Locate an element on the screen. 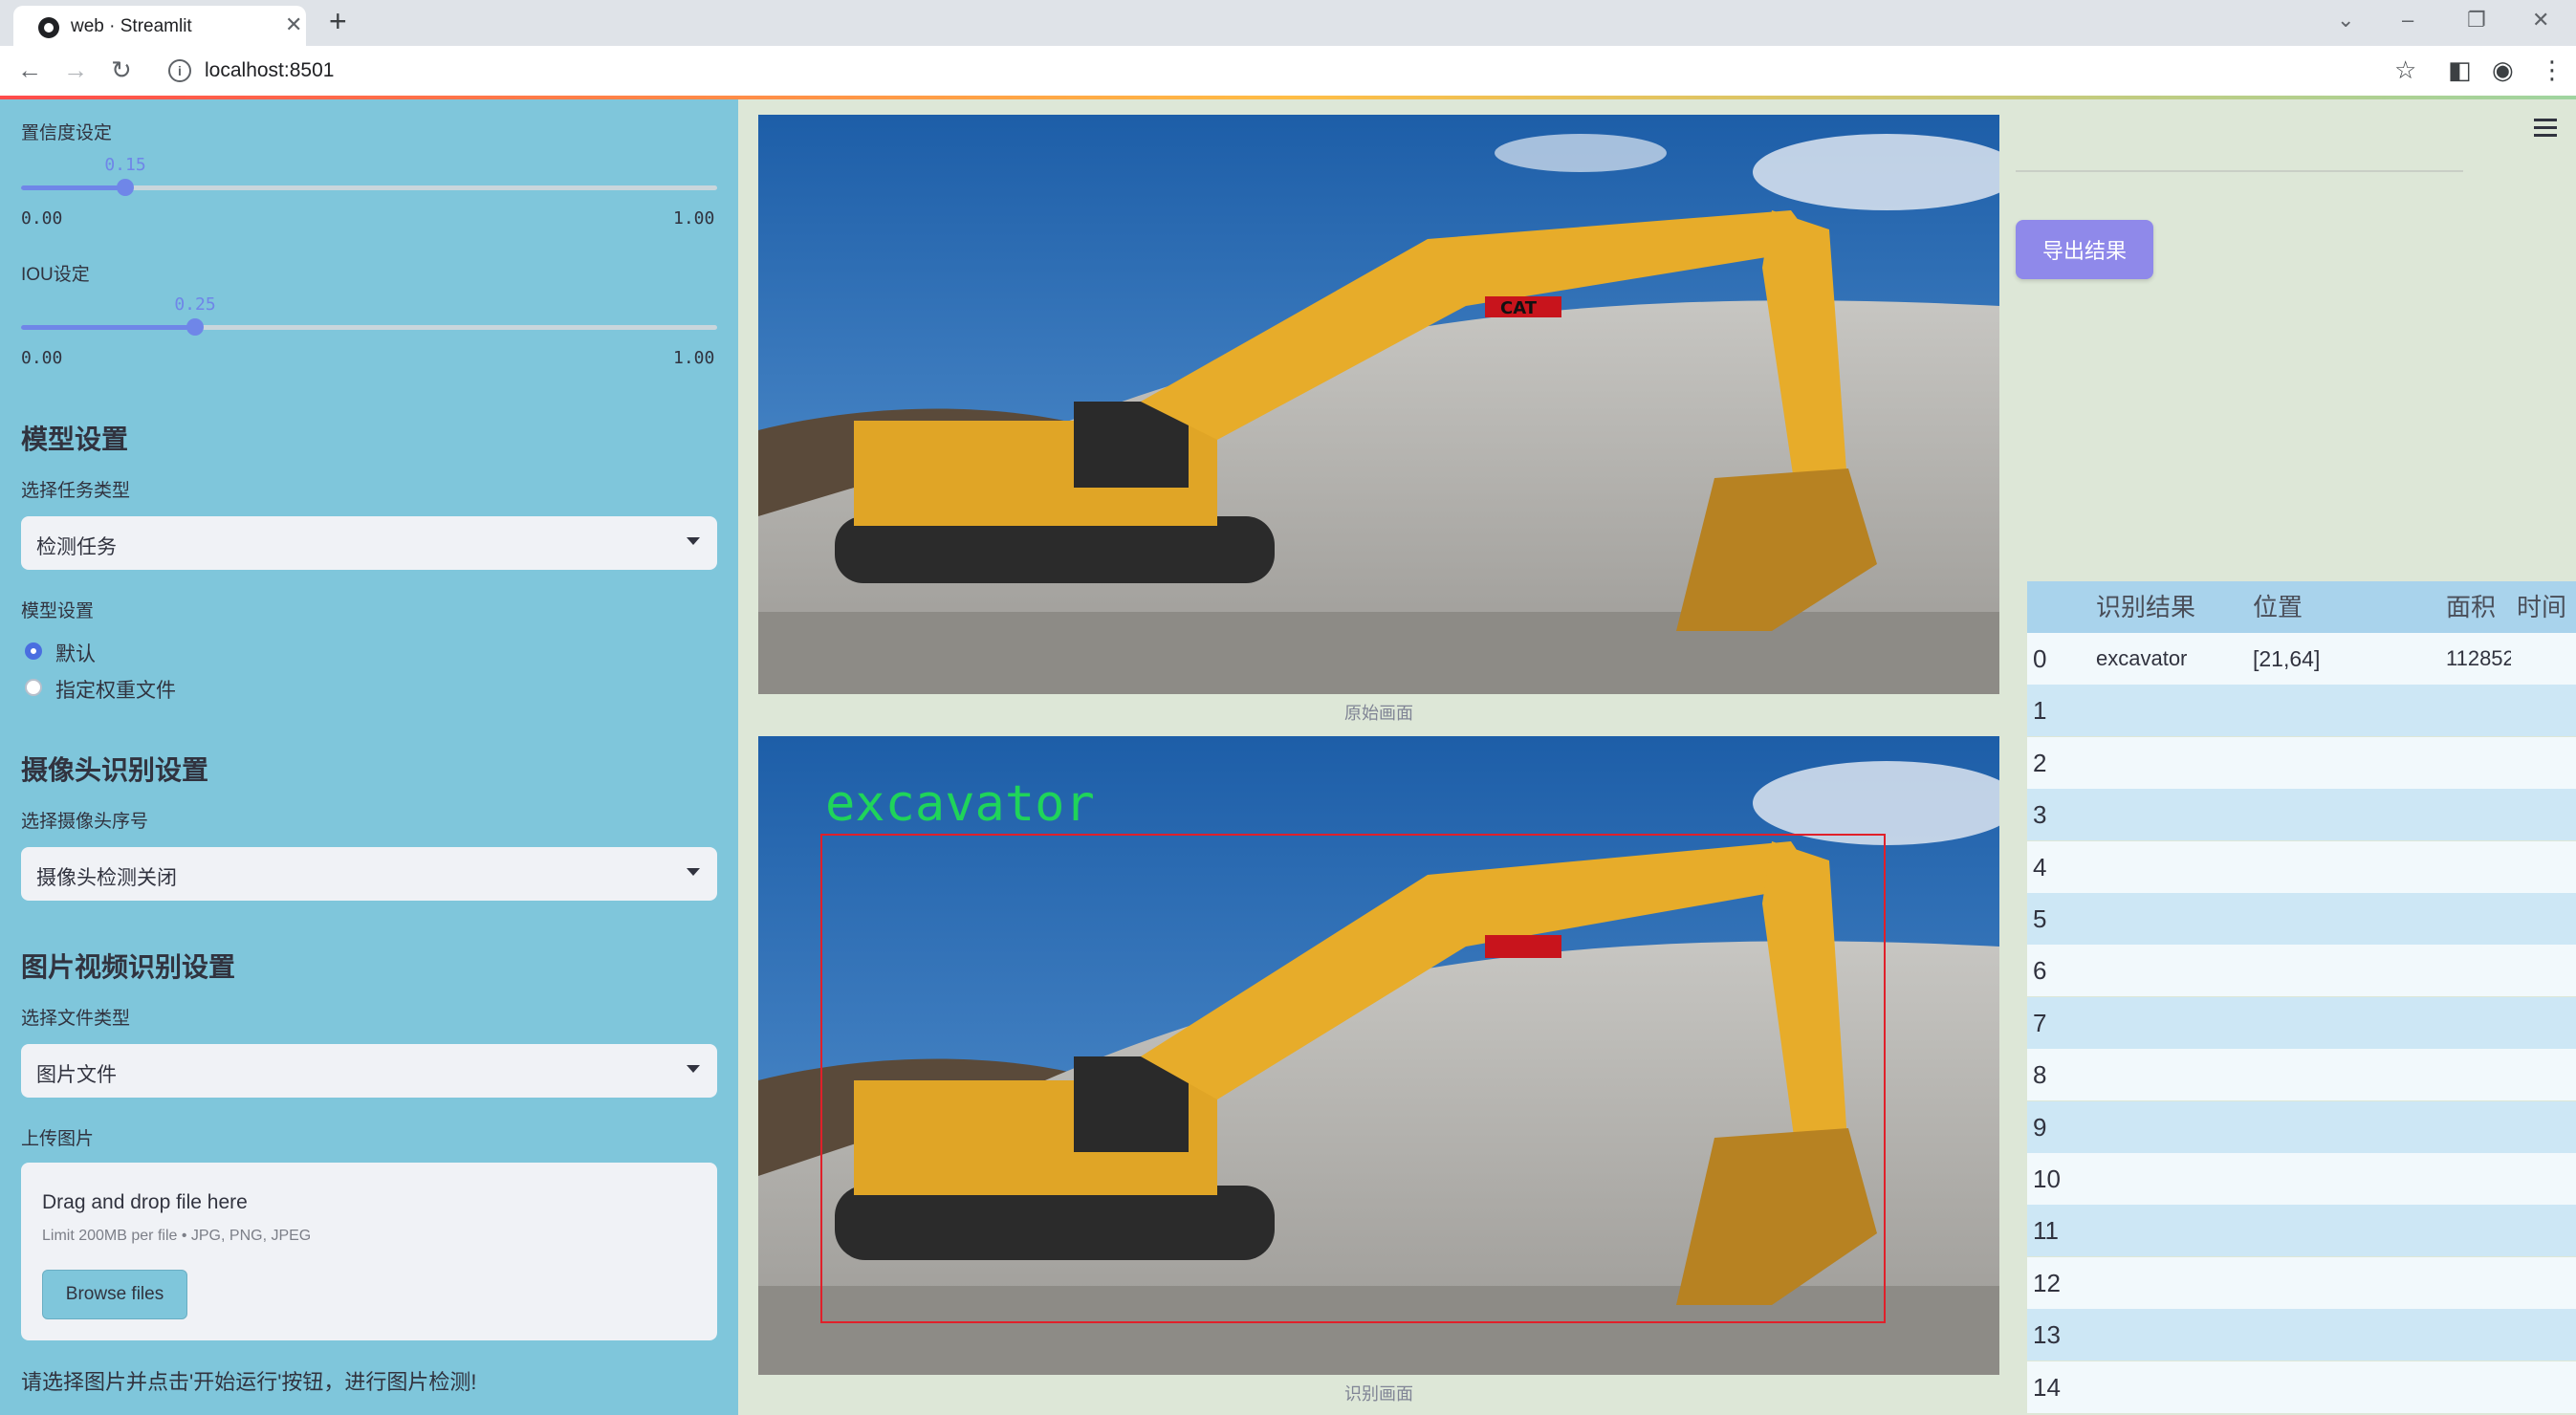  back-icon: ← is located at coordinates (29, 70).